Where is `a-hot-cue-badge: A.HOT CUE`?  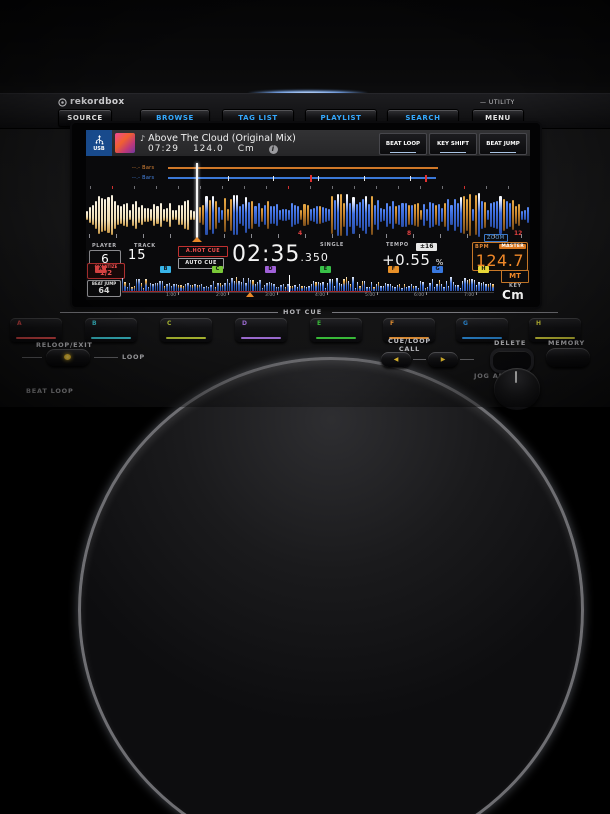 a-hot-cue-badge: A.HOT CUE is located at coordinates (203, 251).